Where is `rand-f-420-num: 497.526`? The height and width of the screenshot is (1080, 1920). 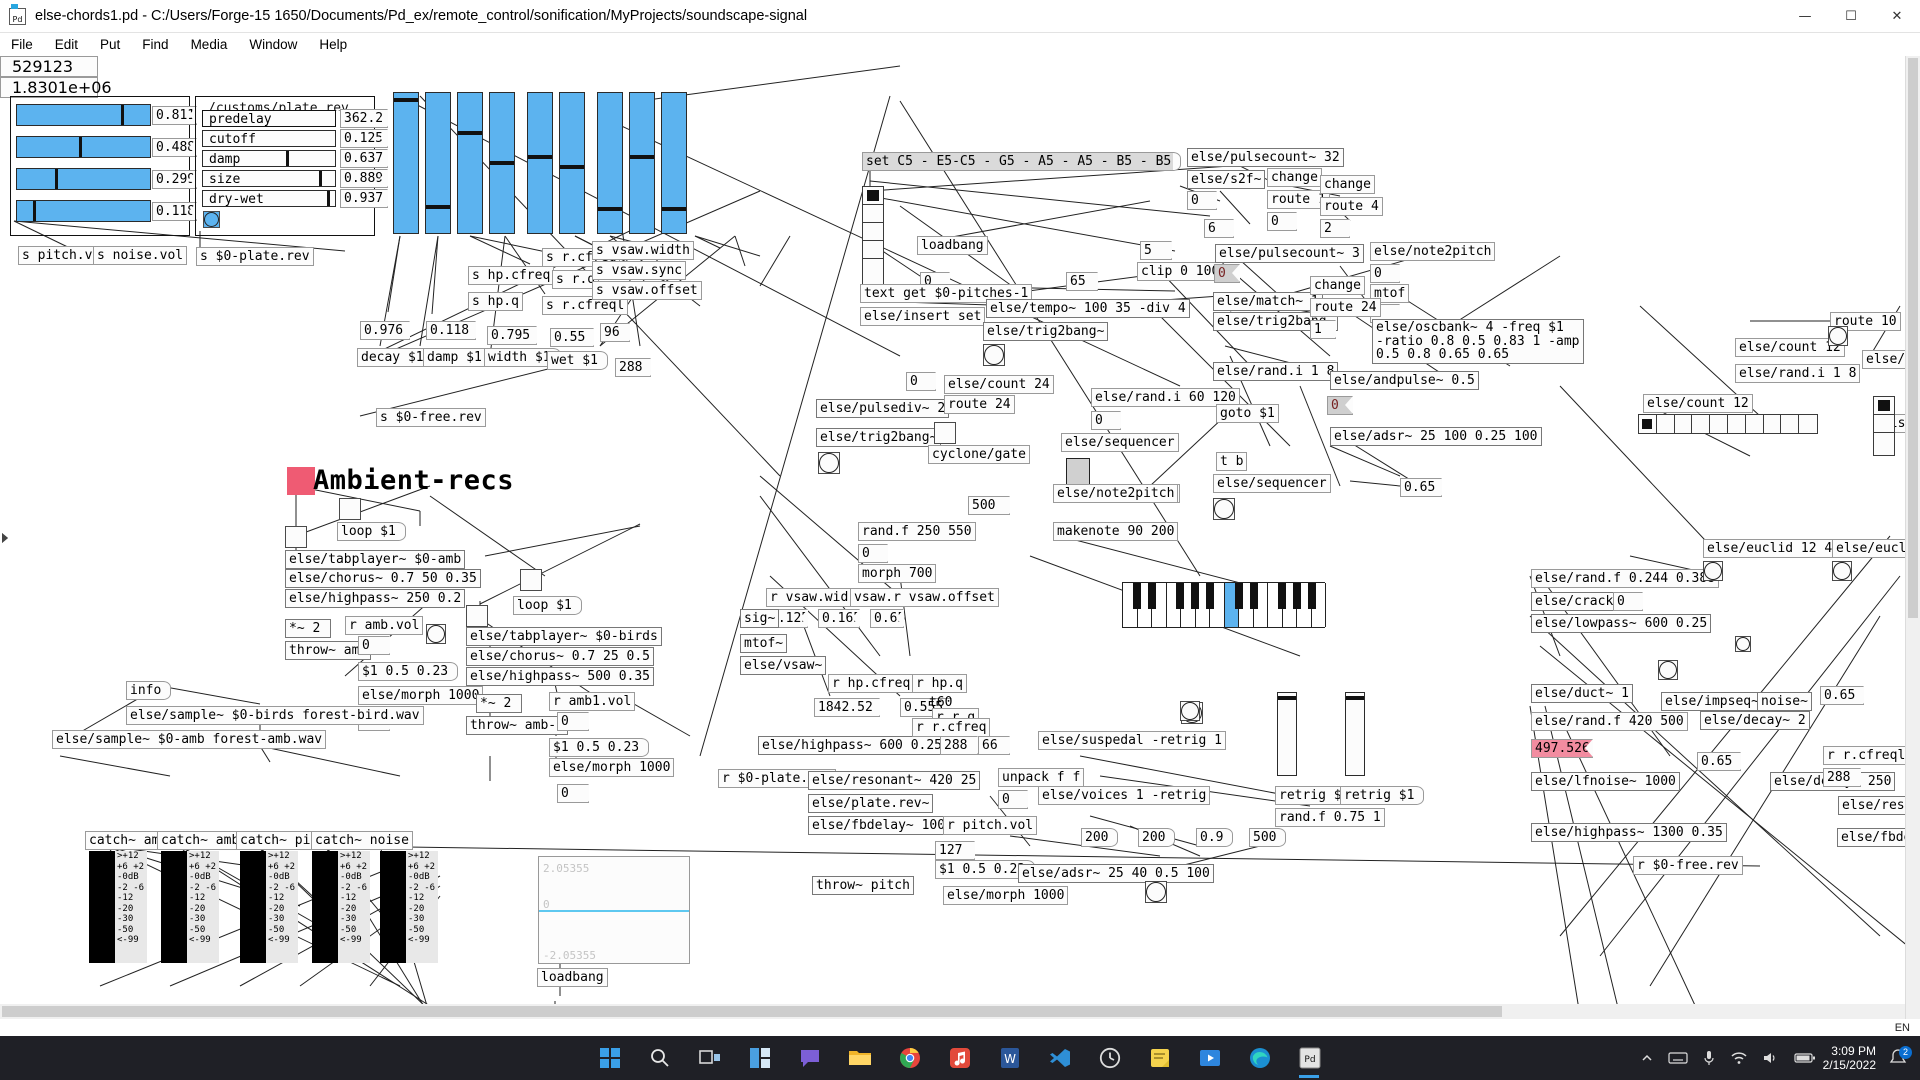 rand-f-420-num: 497.526 is located at coordinates (1562, 748).